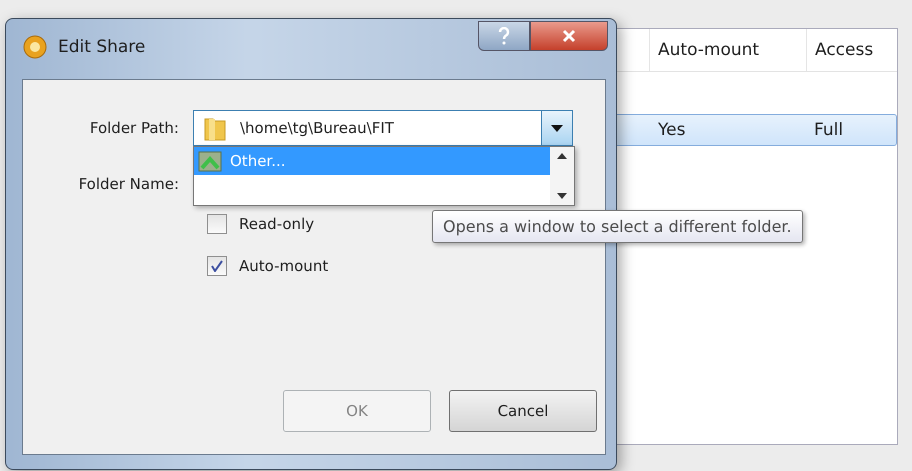  Describe the element at coordinates (134, 128) in the screenshot. I see `field-label: Folder Path:` at that location.